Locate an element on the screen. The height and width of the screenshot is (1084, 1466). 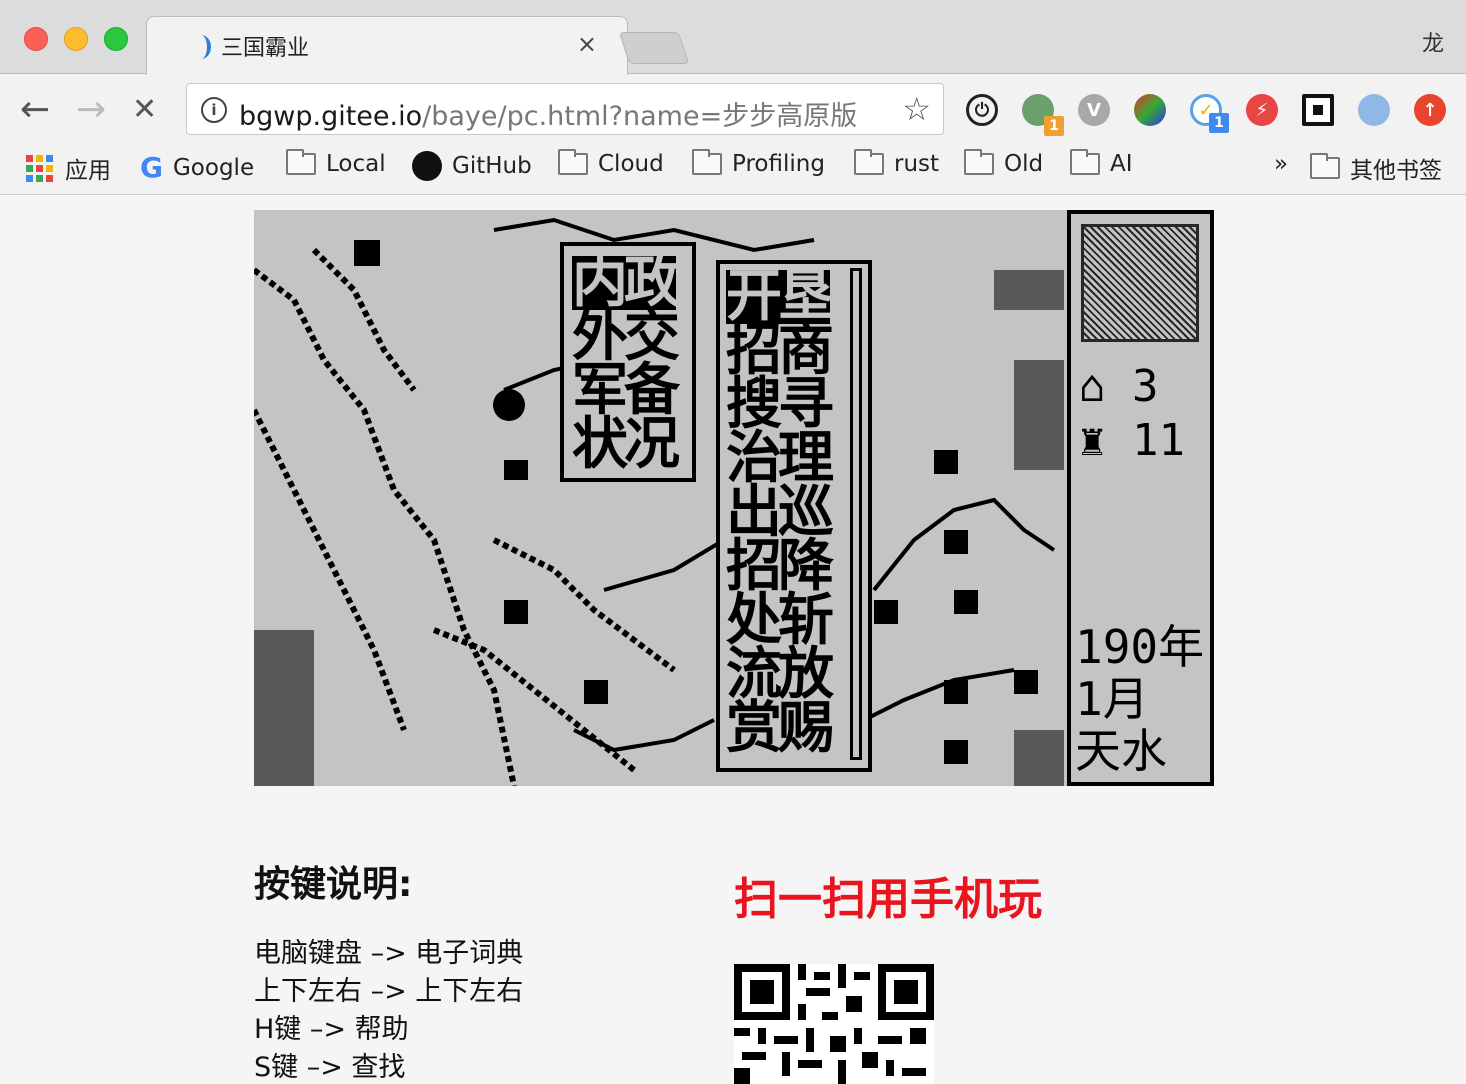
status-panel: ⌂ 3 ♜ 11 190年 1月 天水 is located at coordinates (1140, 498).